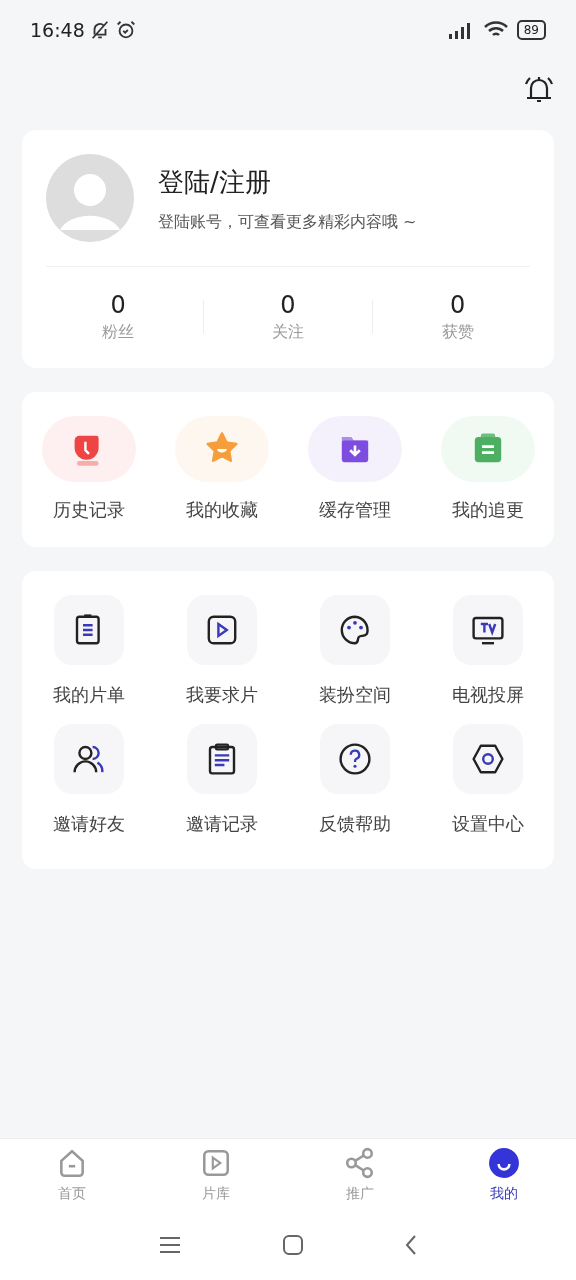 The height and width of the screenshot is (1280, 576). Describe the element at coordinates (88, 509) in the screenshot. I see `quick-action-label: 历史记录` at that location.